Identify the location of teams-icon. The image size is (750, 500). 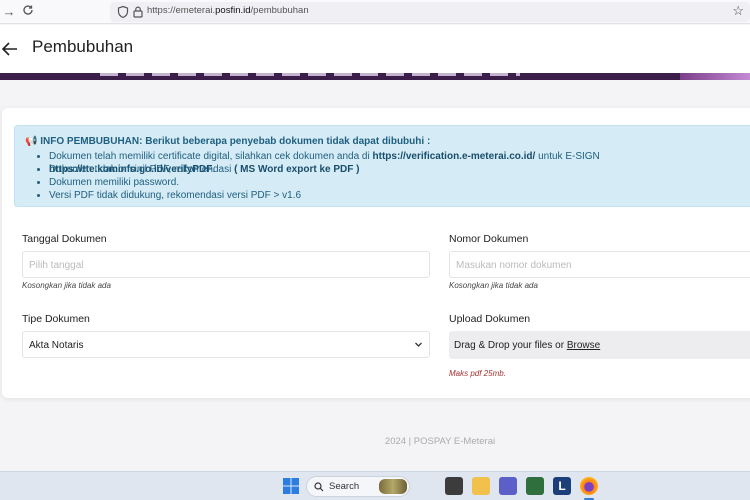
(508, 486).